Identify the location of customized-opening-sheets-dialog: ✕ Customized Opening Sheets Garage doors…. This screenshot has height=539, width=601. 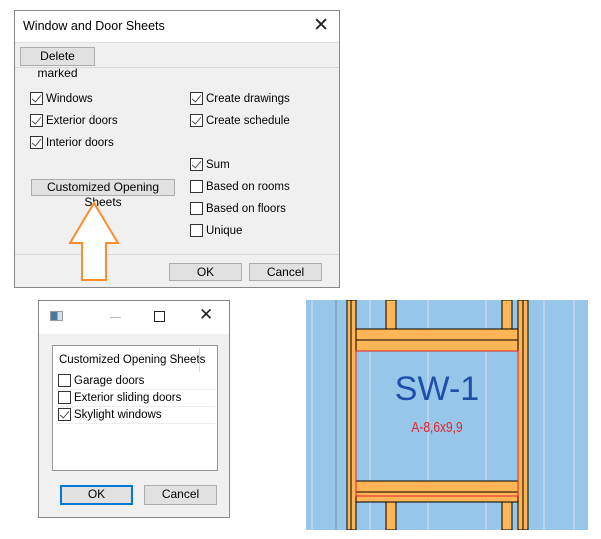
(134, 409).